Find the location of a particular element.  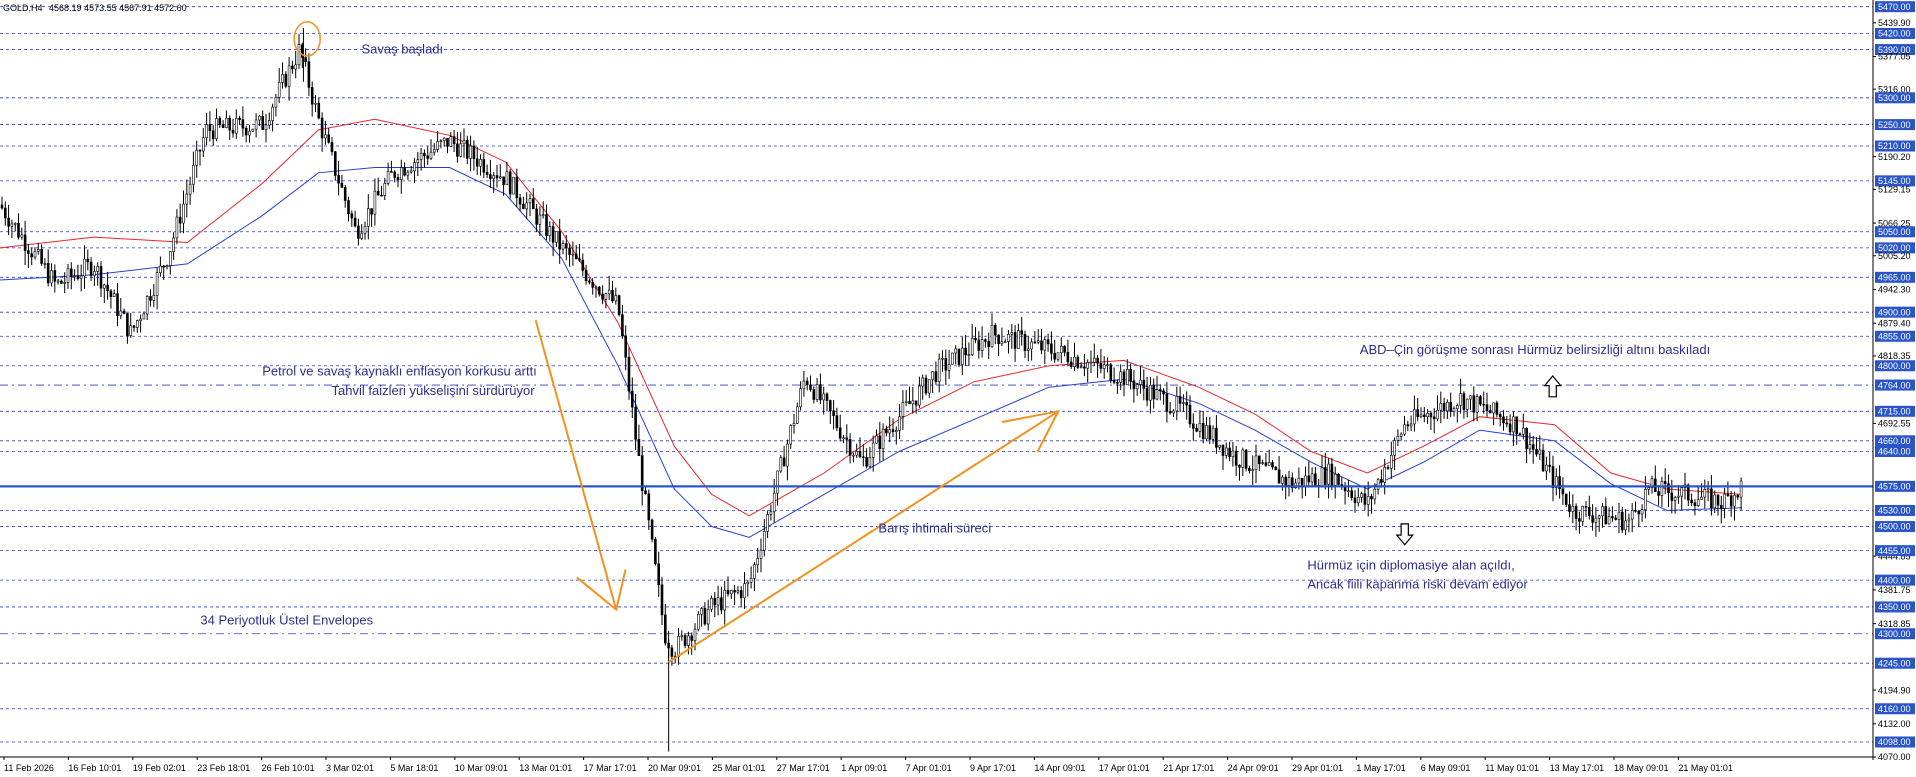

price-label: 5377.05 is located at coordinates (1894, 57).